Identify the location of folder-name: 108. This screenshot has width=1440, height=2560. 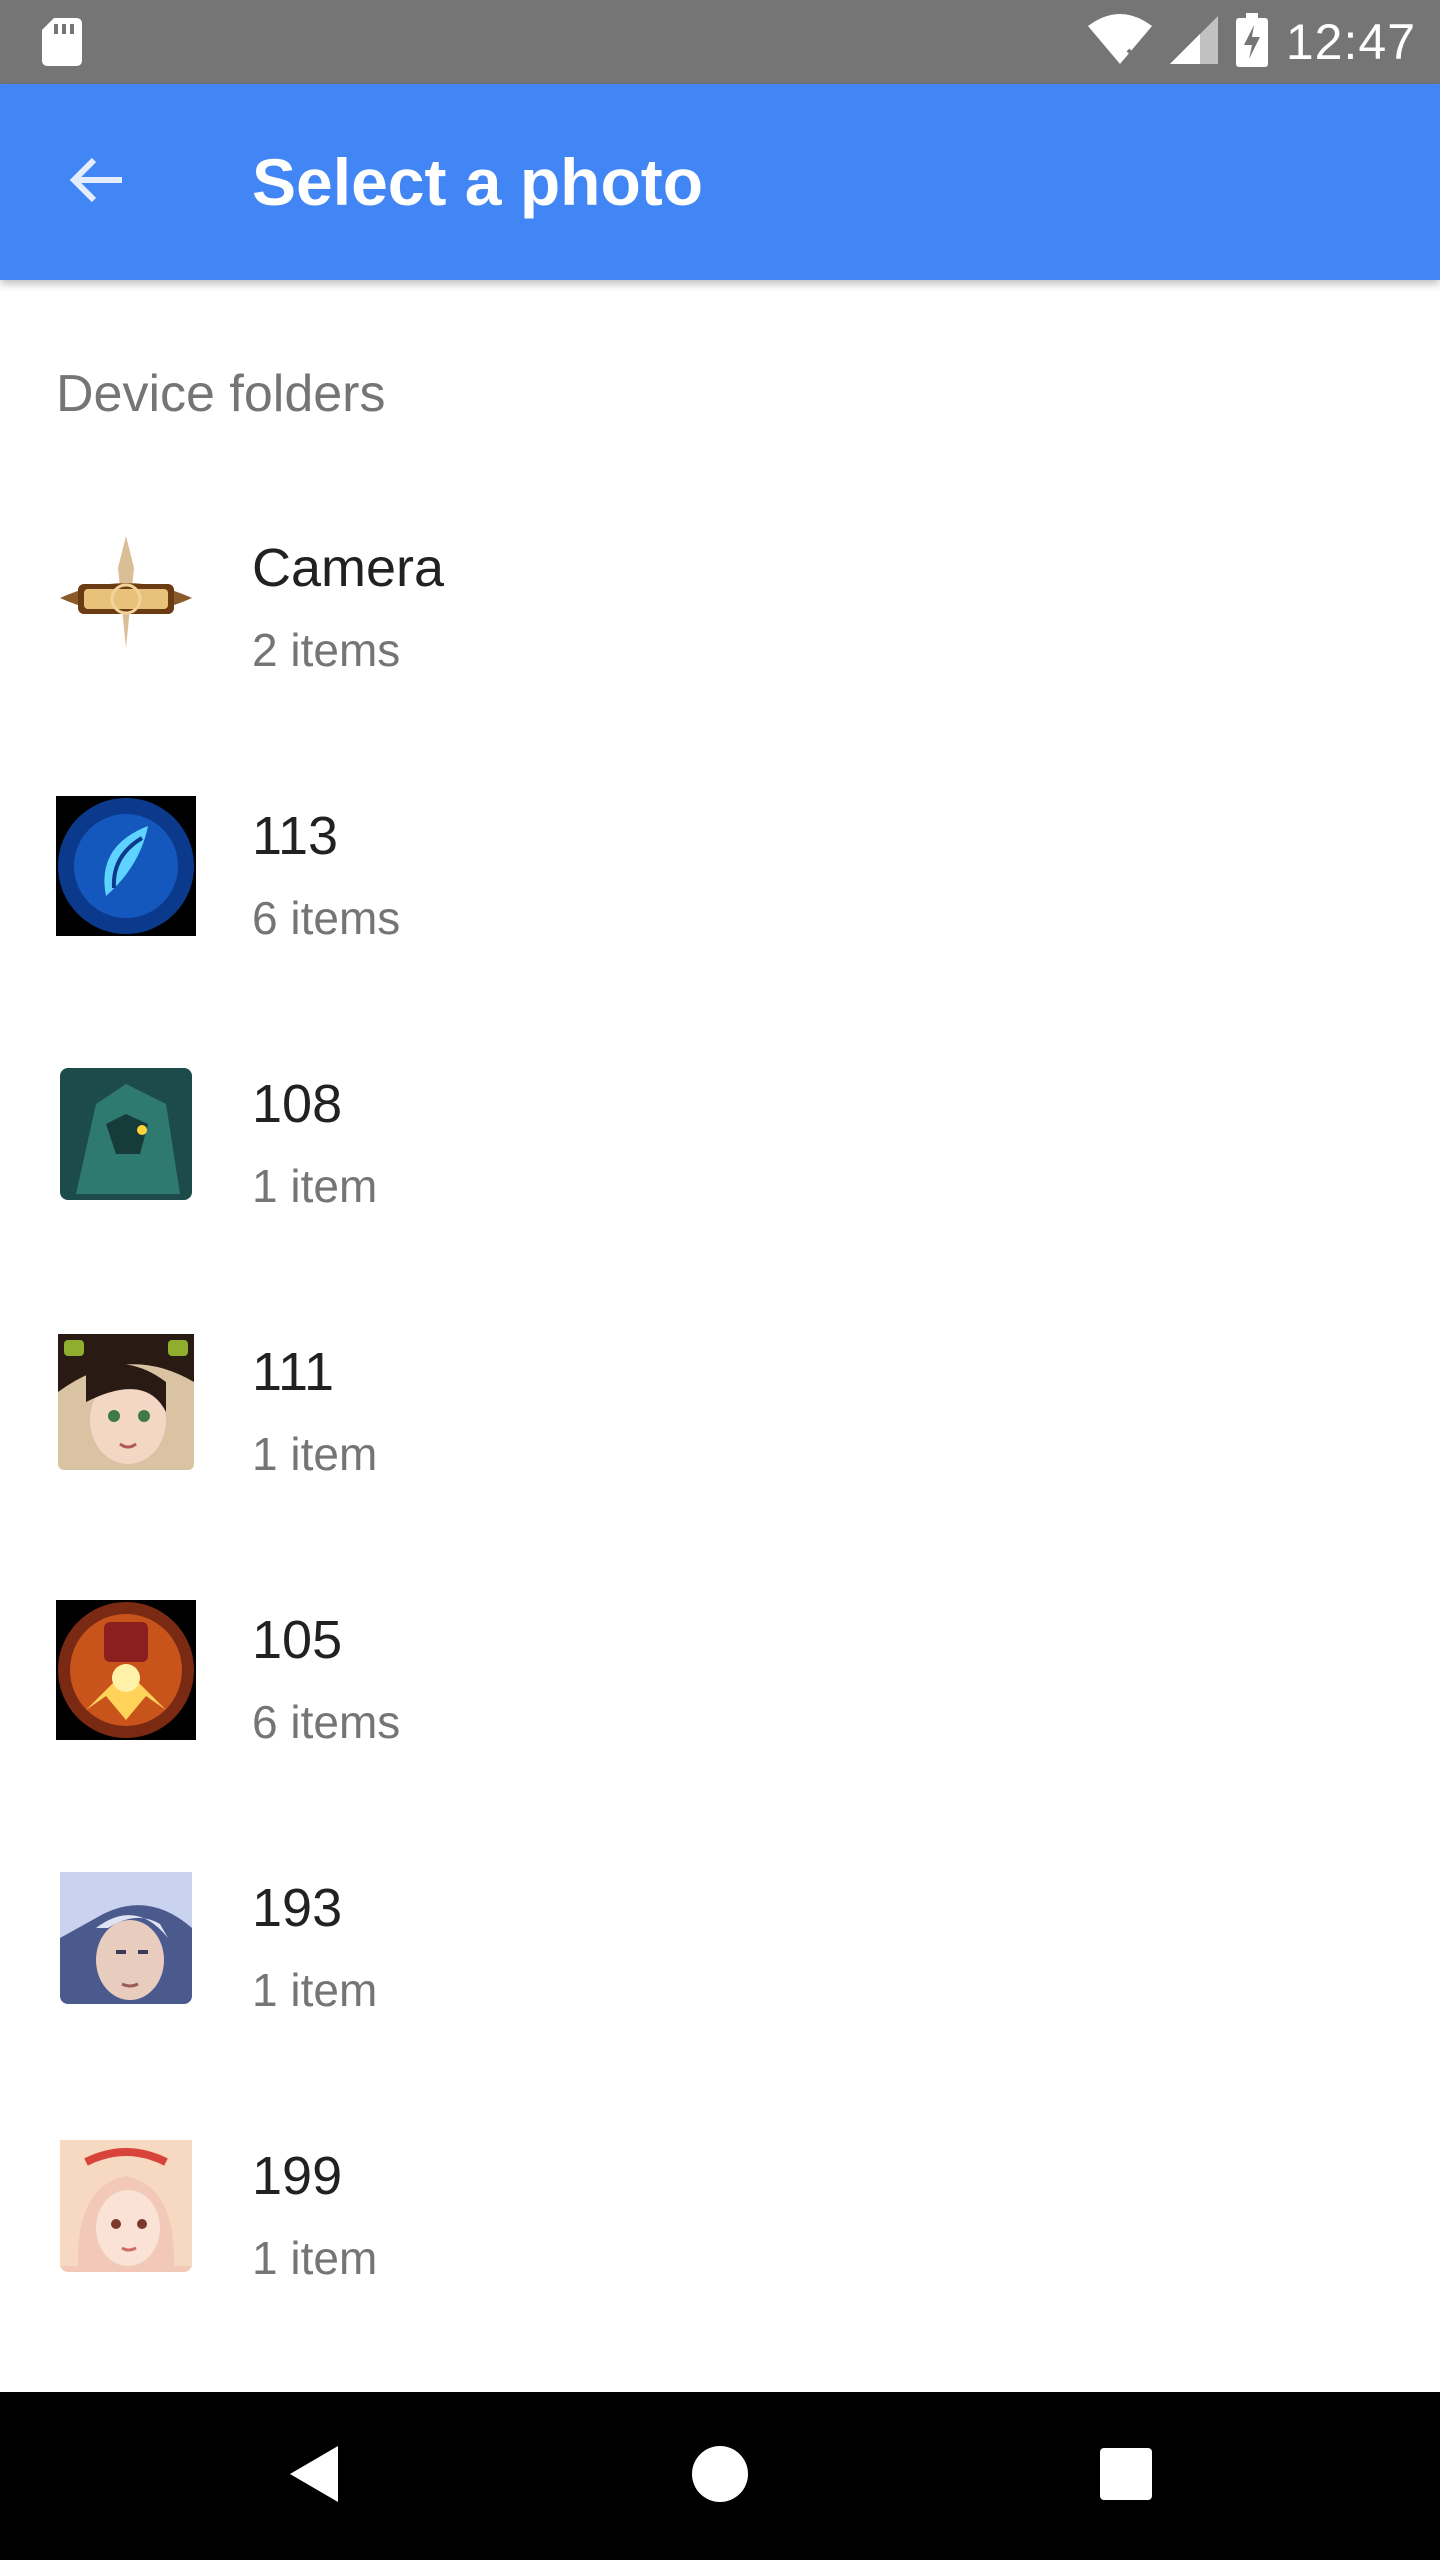
(297, 1104).